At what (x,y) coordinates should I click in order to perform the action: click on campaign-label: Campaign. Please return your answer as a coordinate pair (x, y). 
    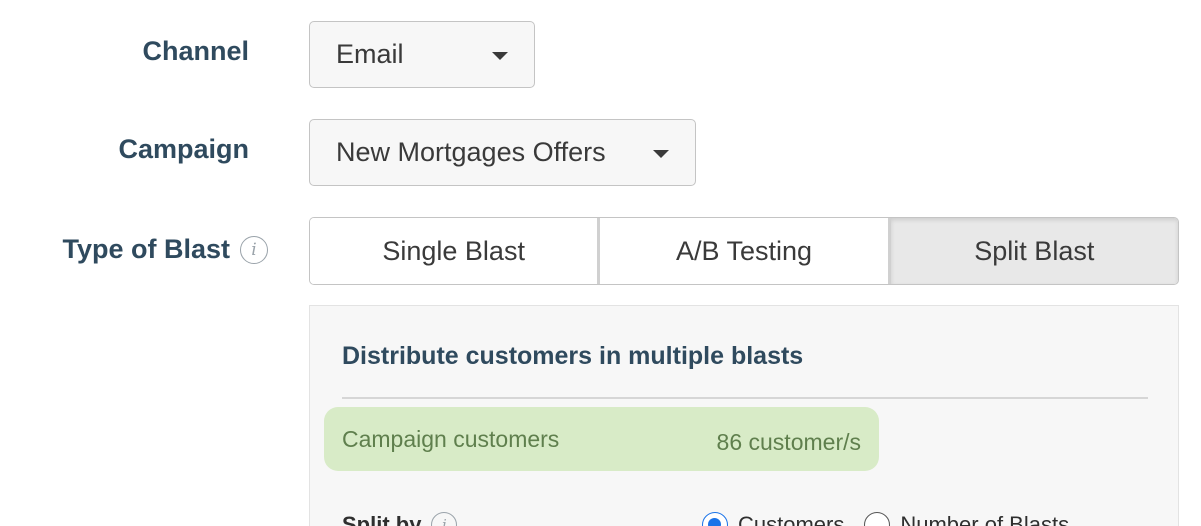
    Looking at the image, I should click on (183, 149).